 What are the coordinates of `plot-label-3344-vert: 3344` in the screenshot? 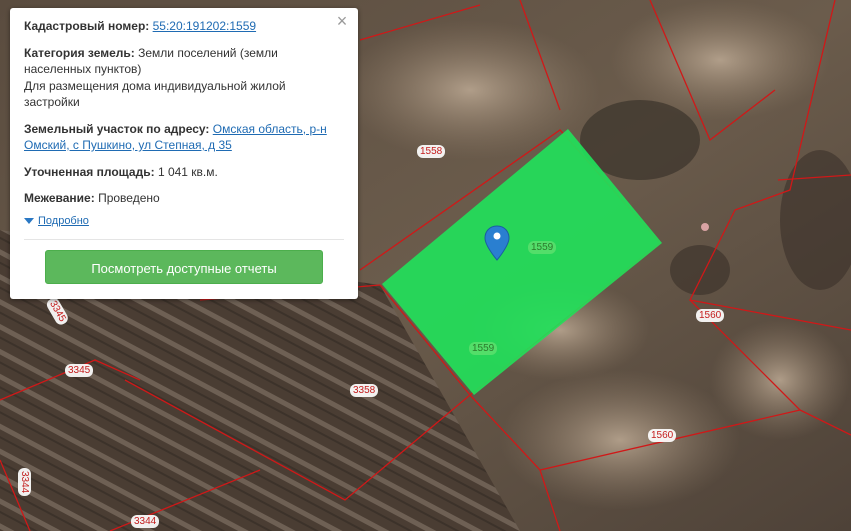 It's located at (24, 482).